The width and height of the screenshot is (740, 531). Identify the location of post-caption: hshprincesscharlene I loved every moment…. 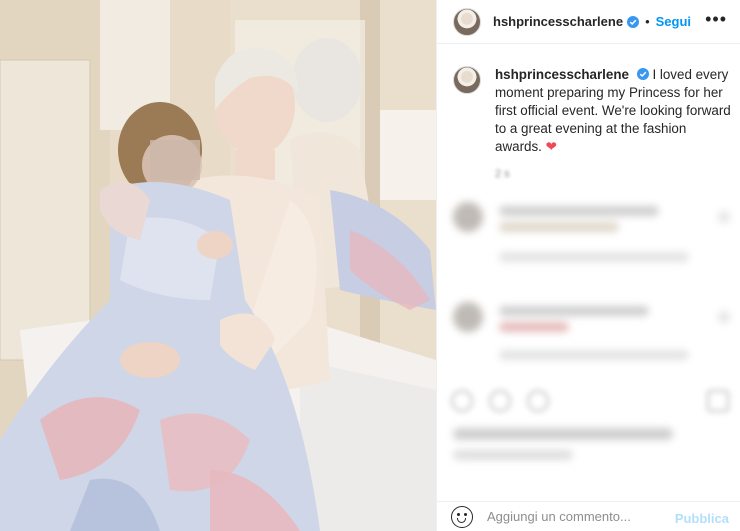
(593, 111).